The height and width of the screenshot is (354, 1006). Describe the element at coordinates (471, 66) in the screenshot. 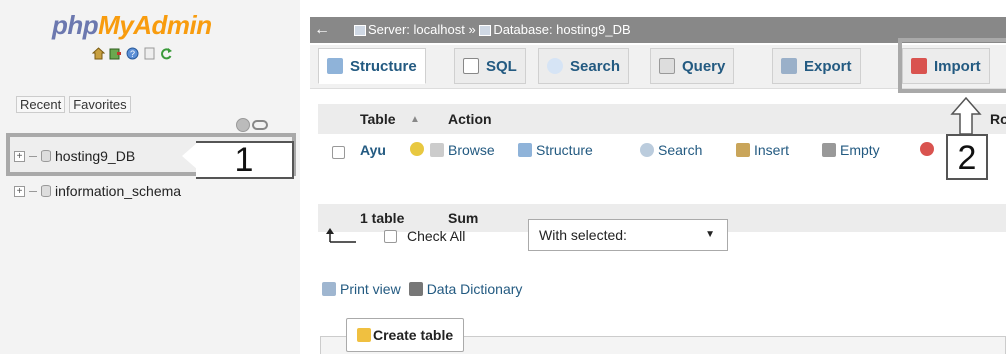

I see `sql-icon` at that location.